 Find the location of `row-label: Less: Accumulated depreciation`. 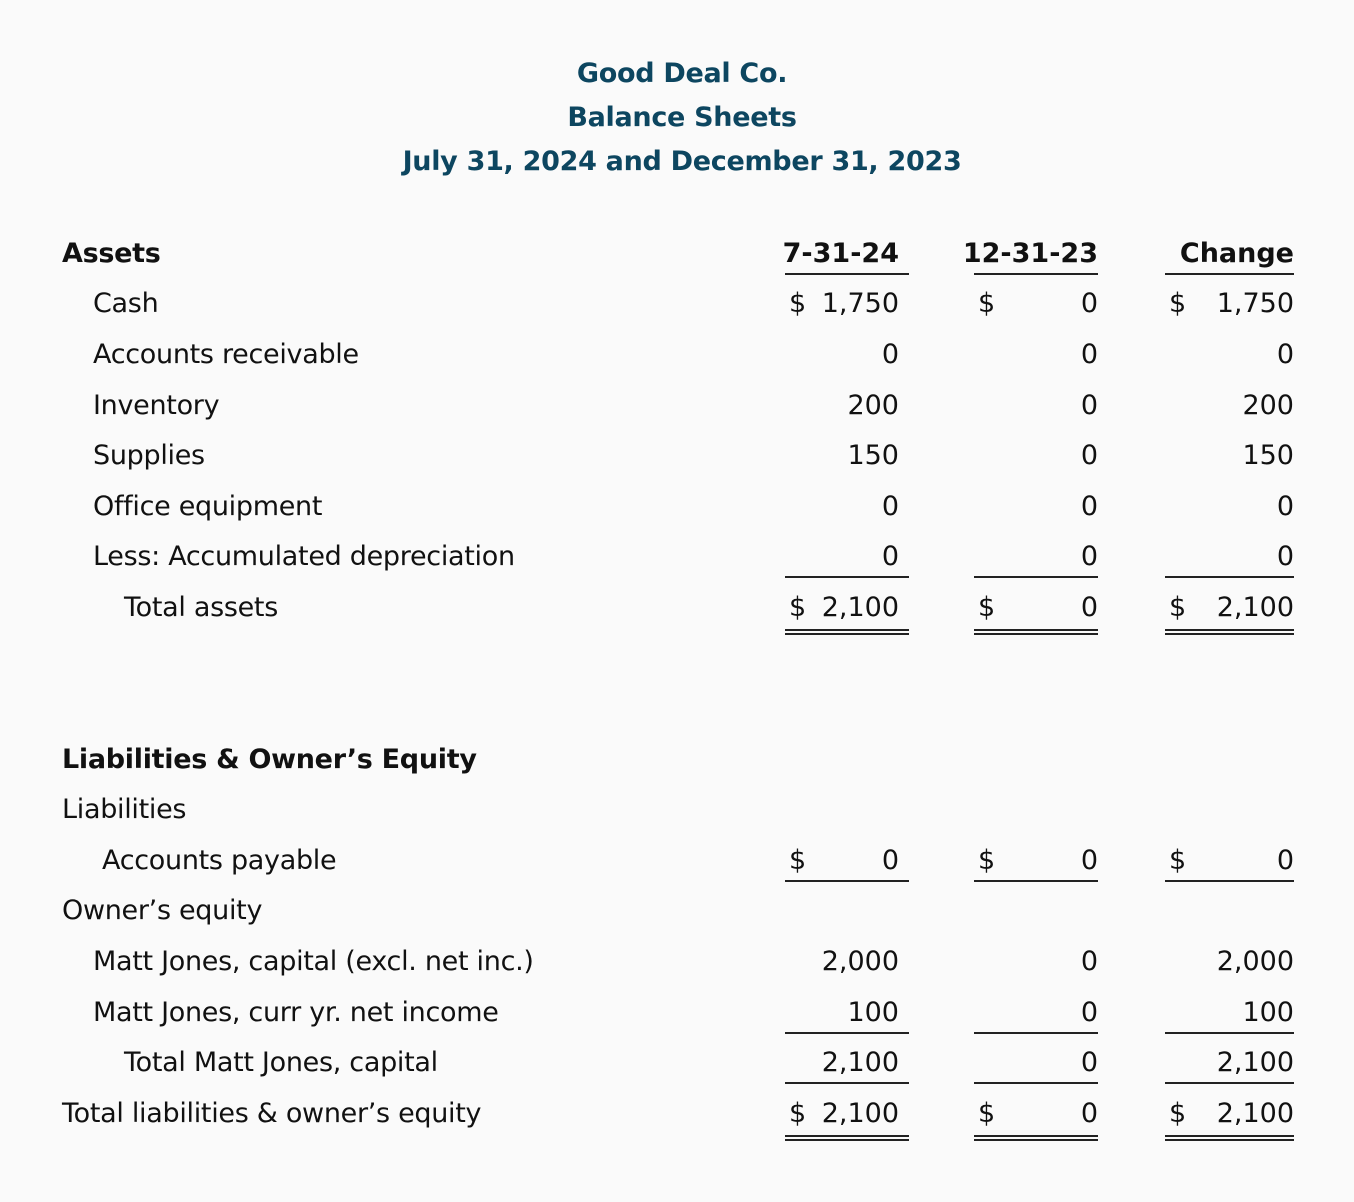

row-label: Less: Accumulated depreciation is located at coordinates (304, 556).